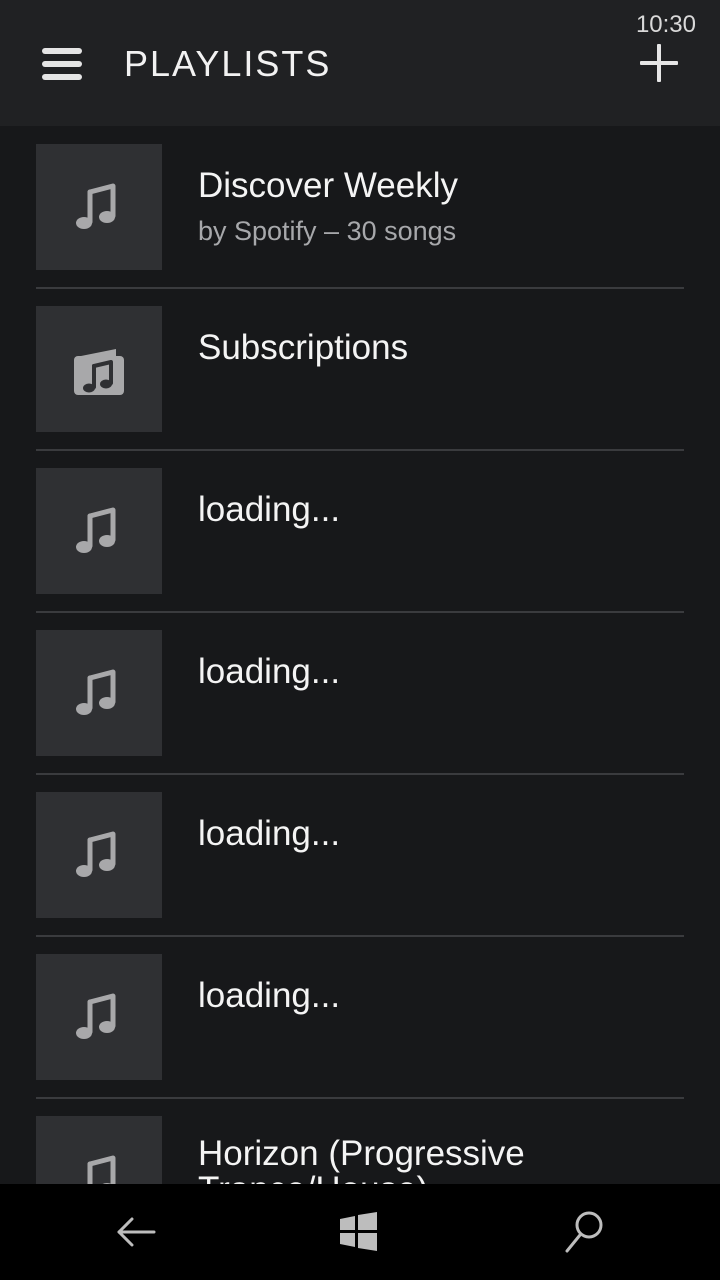  What do you see at coordinates (328, 185) in the screenshot?
I see `playlist-title: Discover Weekly` at bounding box center [328, 185].